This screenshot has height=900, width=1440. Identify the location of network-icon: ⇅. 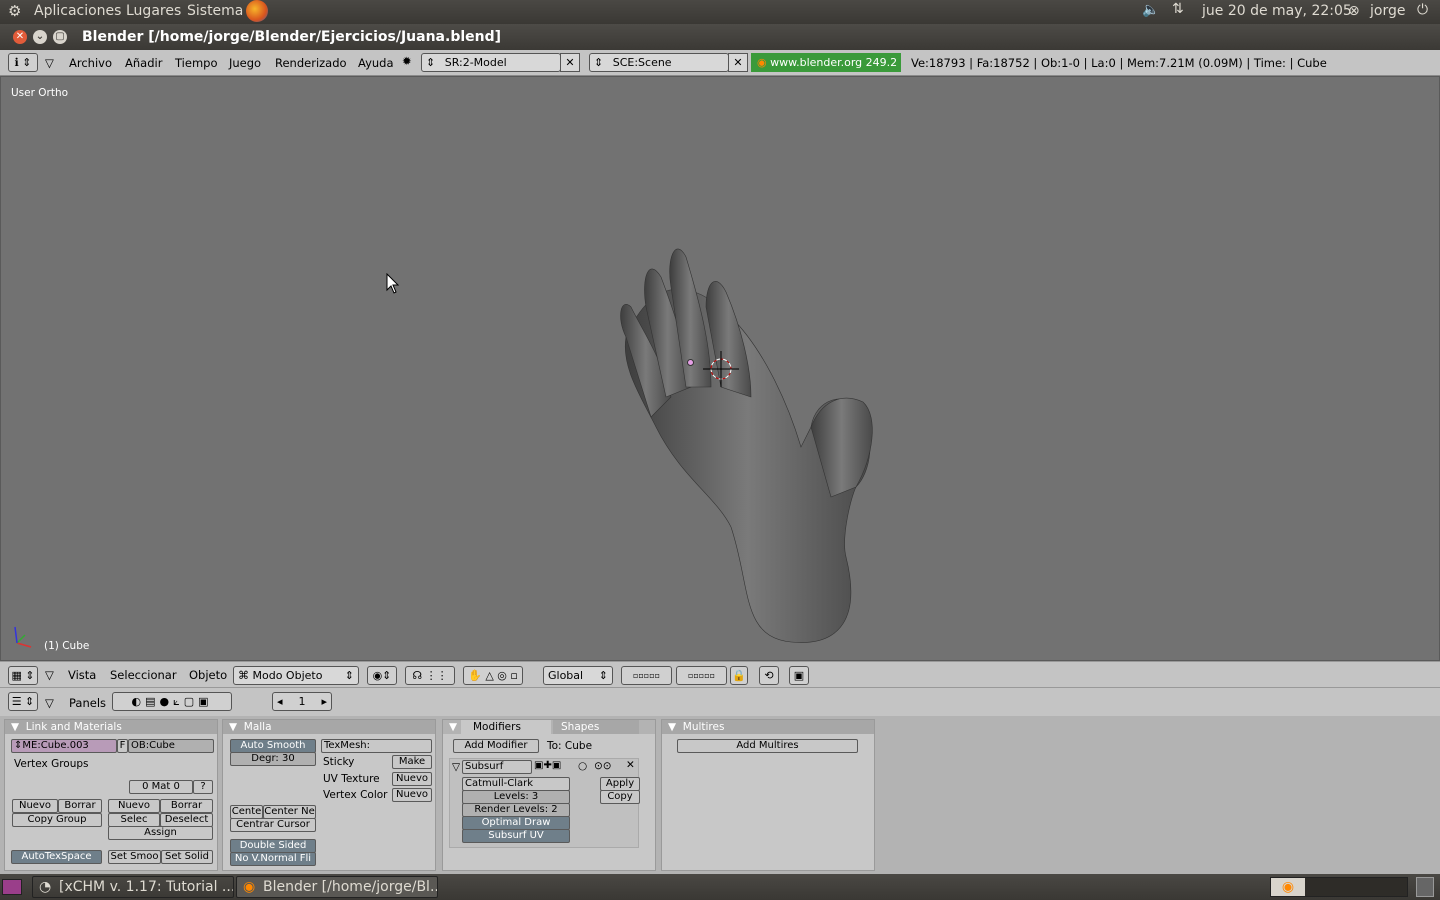
(1178, 9).